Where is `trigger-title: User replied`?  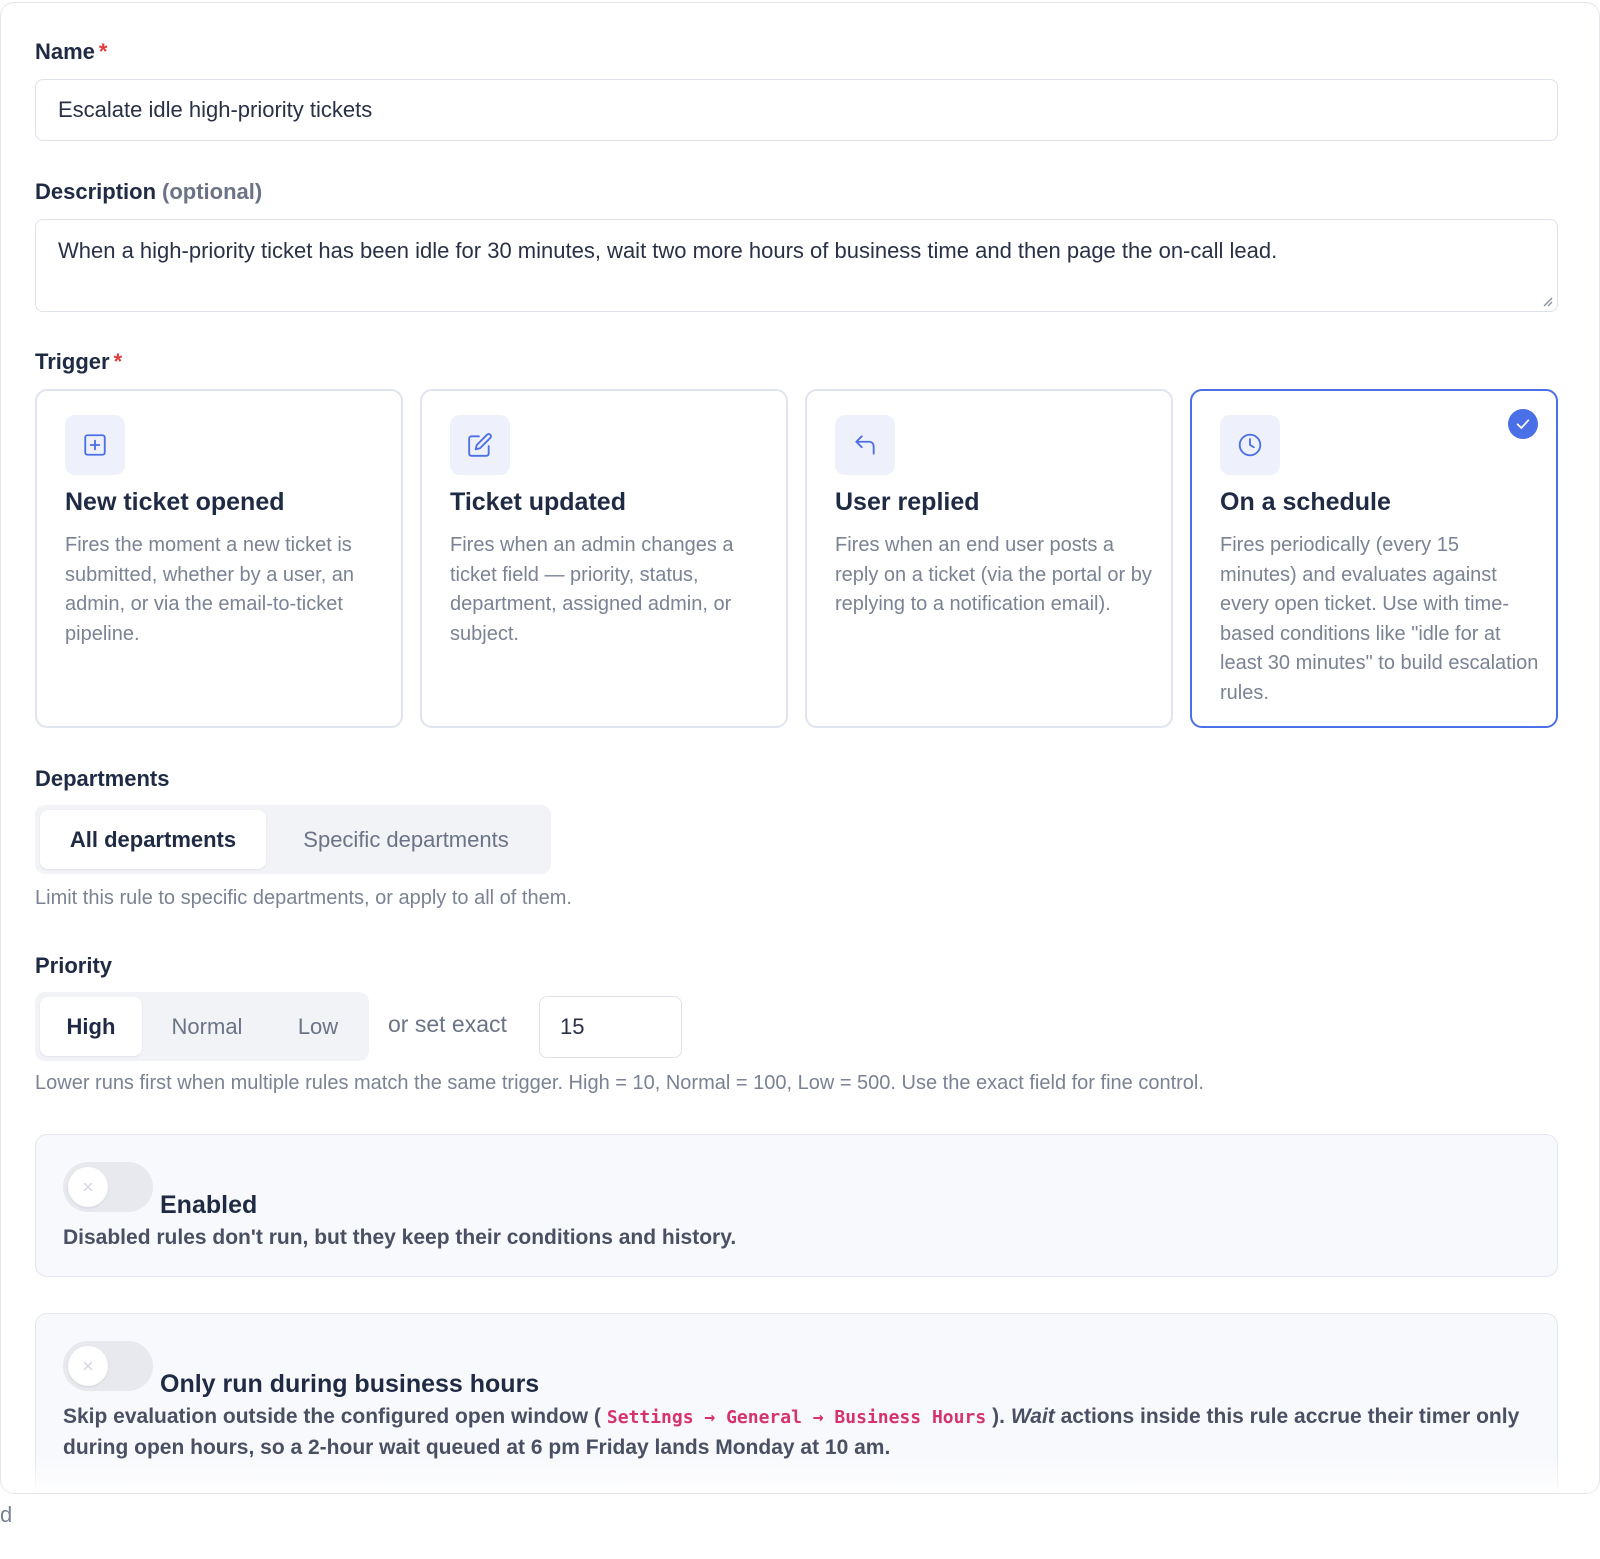 trigger-title: User replied is located at coordinates (907, 502).